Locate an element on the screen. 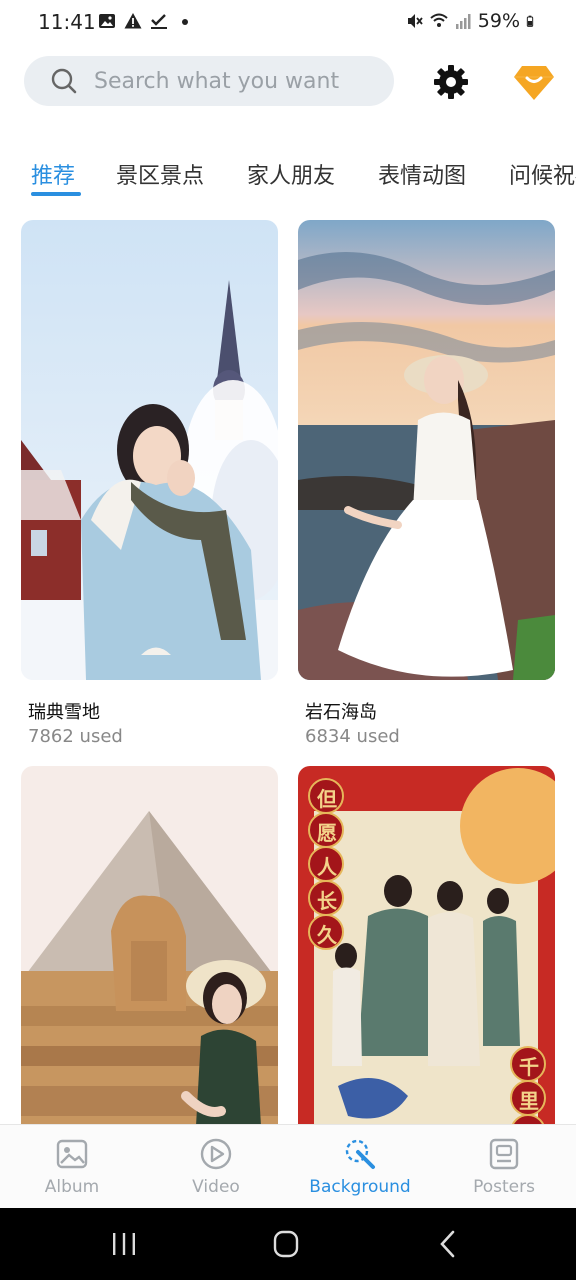  status-right: 59% is located at coordinates (472, 21).